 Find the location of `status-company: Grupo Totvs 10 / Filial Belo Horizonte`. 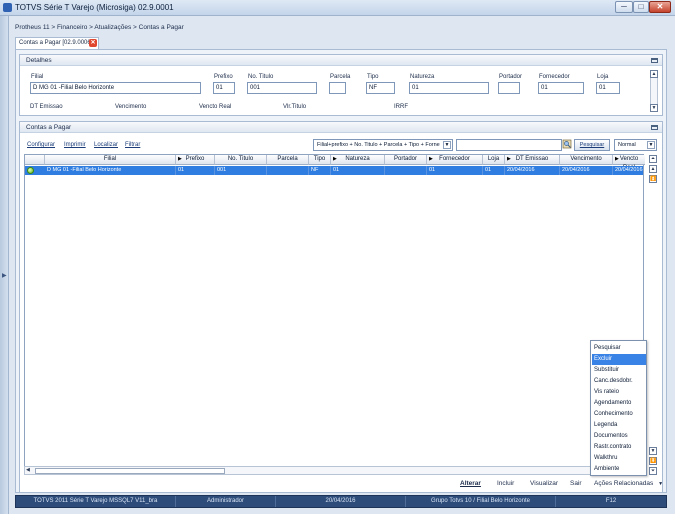

status-company: Grupo Totvs 10 / Filial Belo Horizonte is located at coordinates (481, 501).